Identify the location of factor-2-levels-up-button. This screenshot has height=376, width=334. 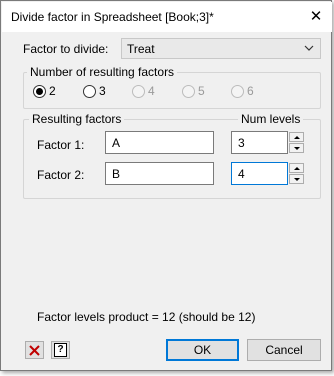
(296, 168).